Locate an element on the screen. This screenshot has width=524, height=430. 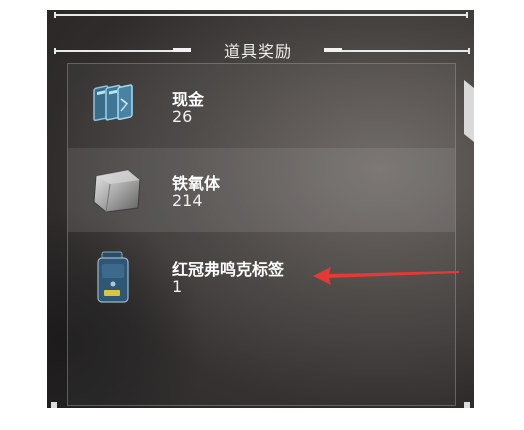
section-title: 道具奖励 is located at coordinates (258, 51).